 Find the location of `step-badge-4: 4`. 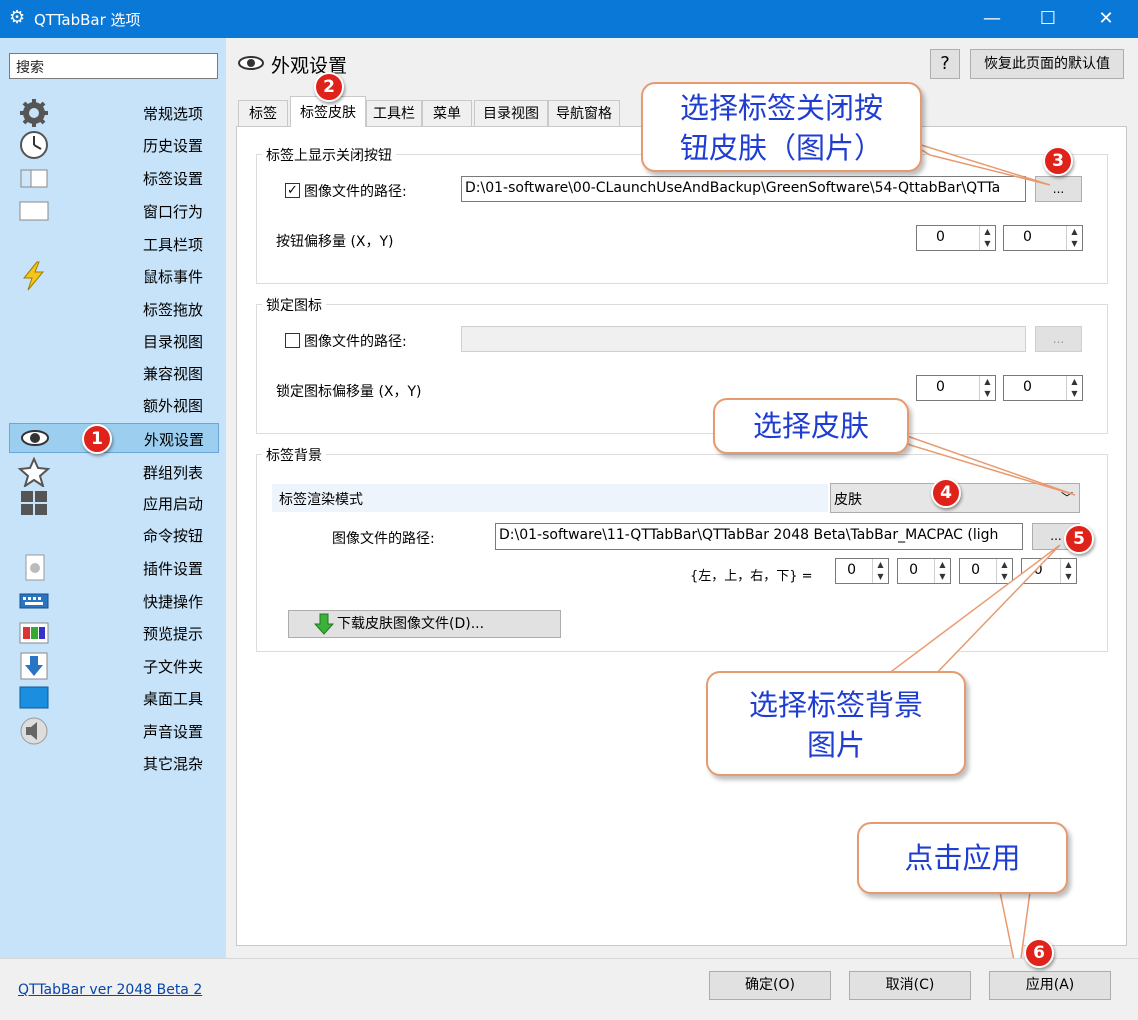

step-badge-4: 4 is located at coordinates (946, 493).